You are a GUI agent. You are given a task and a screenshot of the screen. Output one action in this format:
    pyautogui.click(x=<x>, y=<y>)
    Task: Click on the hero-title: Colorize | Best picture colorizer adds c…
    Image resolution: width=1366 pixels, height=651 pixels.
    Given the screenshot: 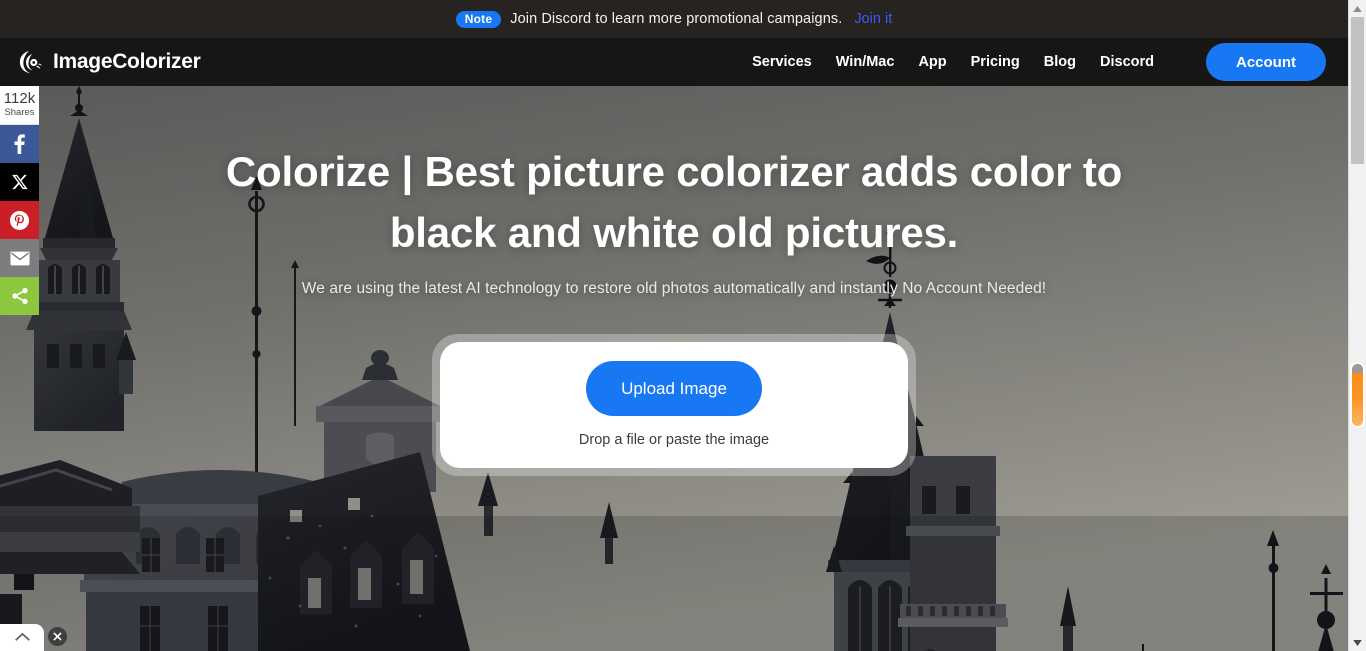 What is the action you would take?
    pyautogui.click(x=674, y=202)
    